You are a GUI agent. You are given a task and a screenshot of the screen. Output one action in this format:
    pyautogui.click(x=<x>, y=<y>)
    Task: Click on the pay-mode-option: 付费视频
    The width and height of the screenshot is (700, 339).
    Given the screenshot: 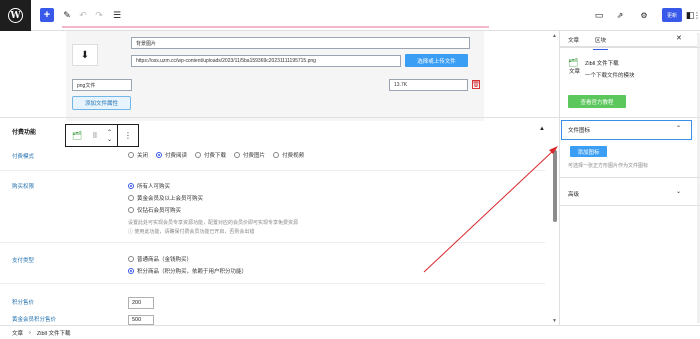 What is the action you would take?
    pyautogui.click(x=288, y=155)
    